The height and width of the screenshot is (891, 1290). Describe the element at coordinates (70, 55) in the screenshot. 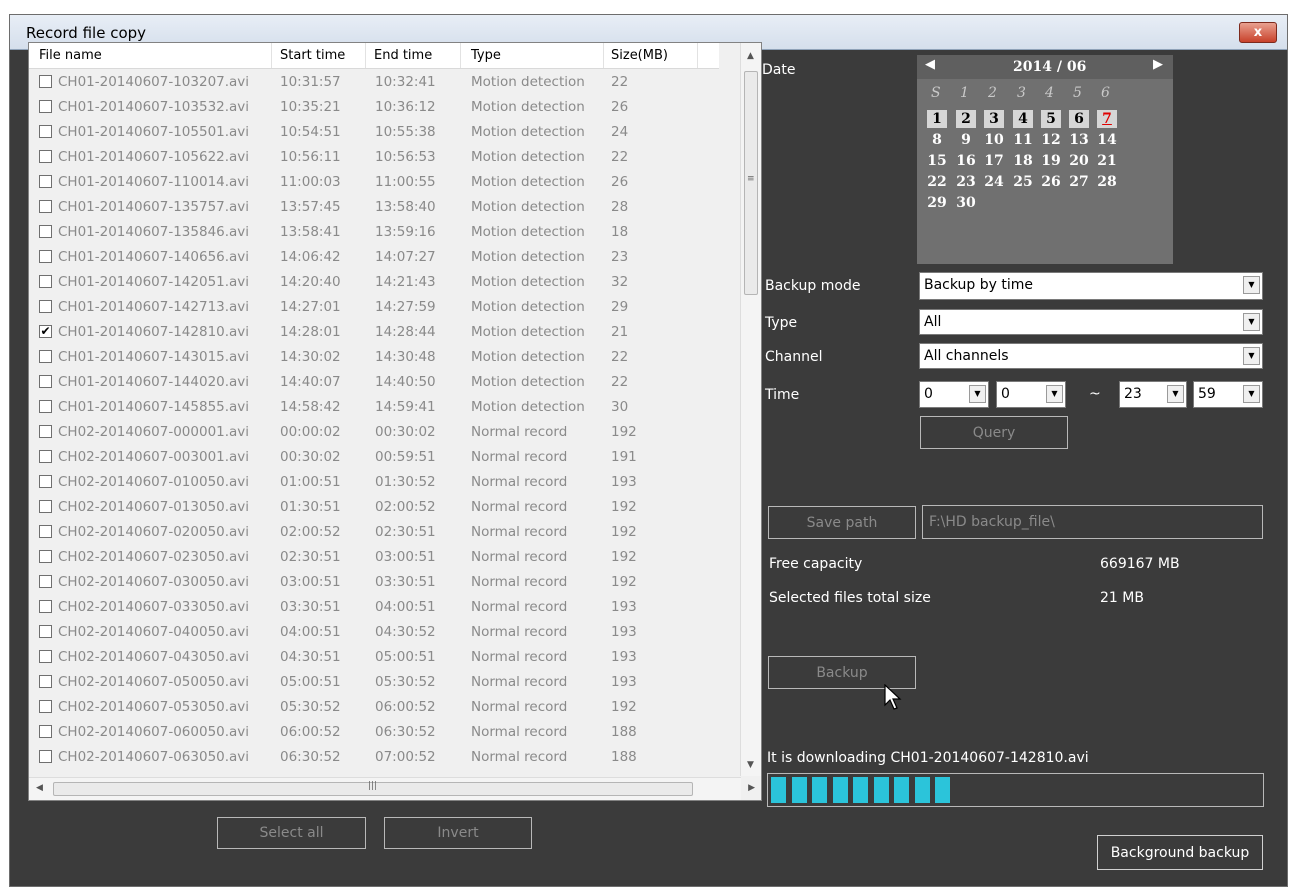

I see `column-header-file-name: File name` at that location.